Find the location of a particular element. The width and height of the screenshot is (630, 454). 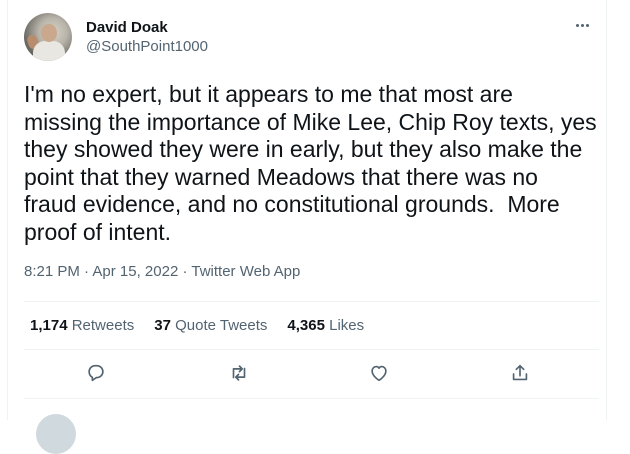

tweet-time: 8:21 PM is located at coordinates (52, 271).